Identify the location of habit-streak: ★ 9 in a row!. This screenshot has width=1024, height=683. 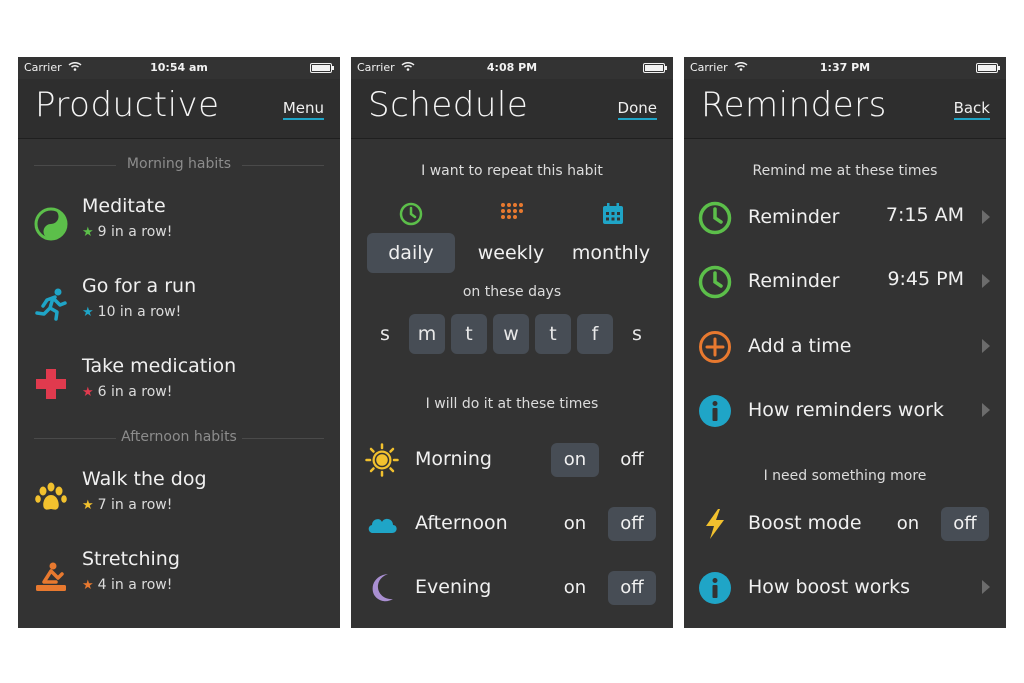
(127, 232).